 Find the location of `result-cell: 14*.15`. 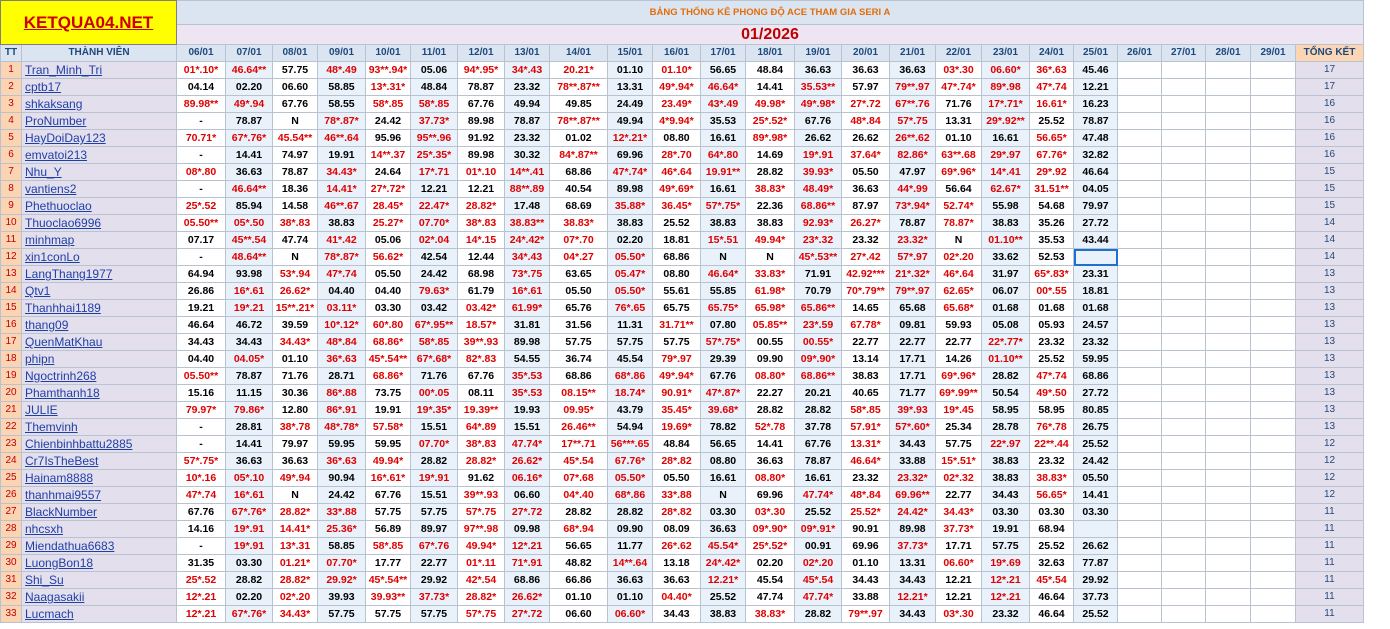

result-cell: 14*.15 is located at coordinates (481, 240).